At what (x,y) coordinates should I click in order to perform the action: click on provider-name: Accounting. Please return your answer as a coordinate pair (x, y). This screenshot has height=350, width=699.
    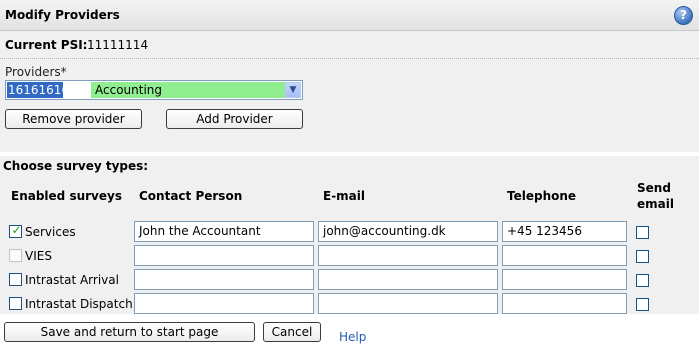
    Looking at the image, I should click on (188, 90).